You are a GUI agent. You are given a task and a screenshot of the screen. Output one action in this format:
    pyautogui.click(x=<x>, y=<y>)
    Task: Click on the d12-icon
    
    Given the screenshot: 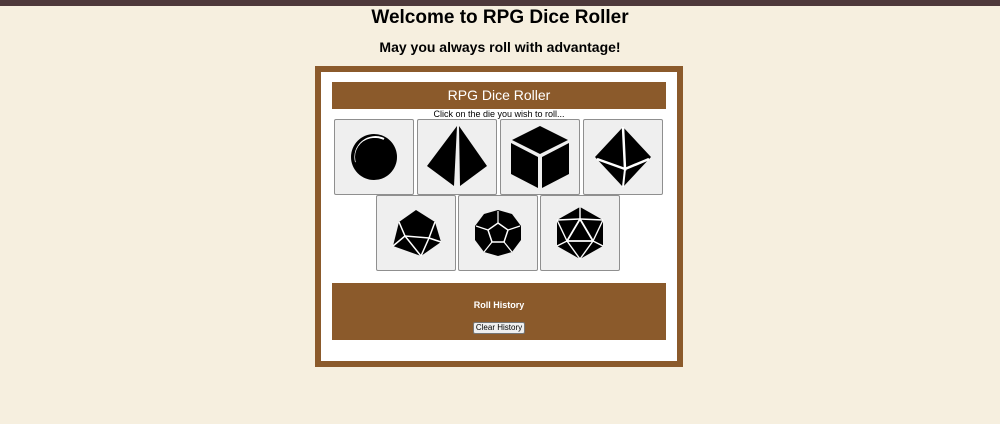 What is the action you would take?
    pyautogui.click(x=498, y=233)
    